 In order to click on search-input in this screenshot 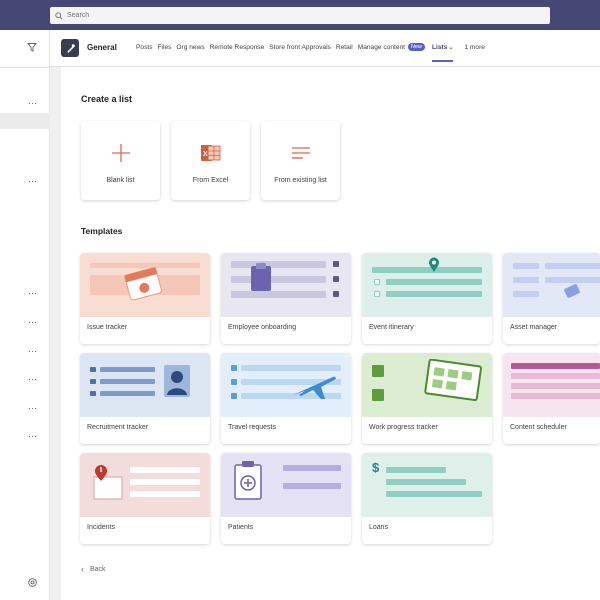, I will do `click(302, 15)`.